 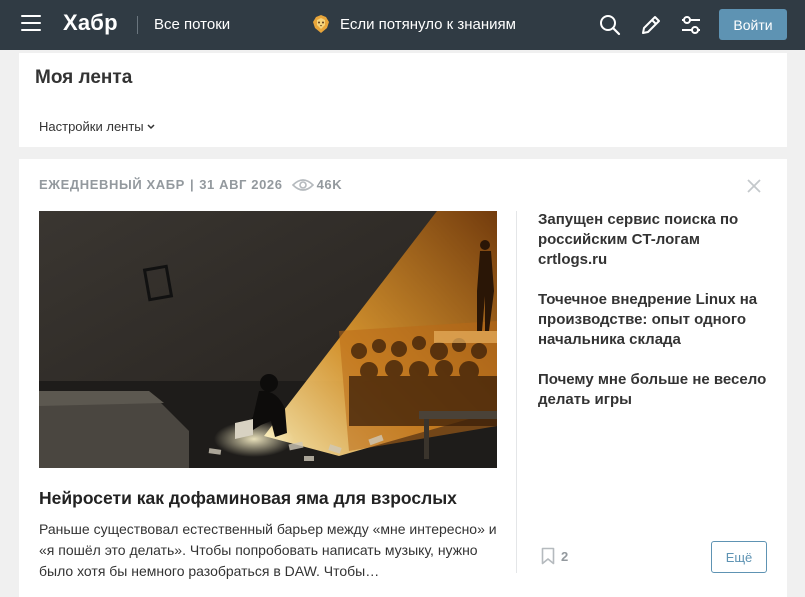 I want to click on feed-settings-dropdown: Настройки ленты, so click(x=97, y=126).